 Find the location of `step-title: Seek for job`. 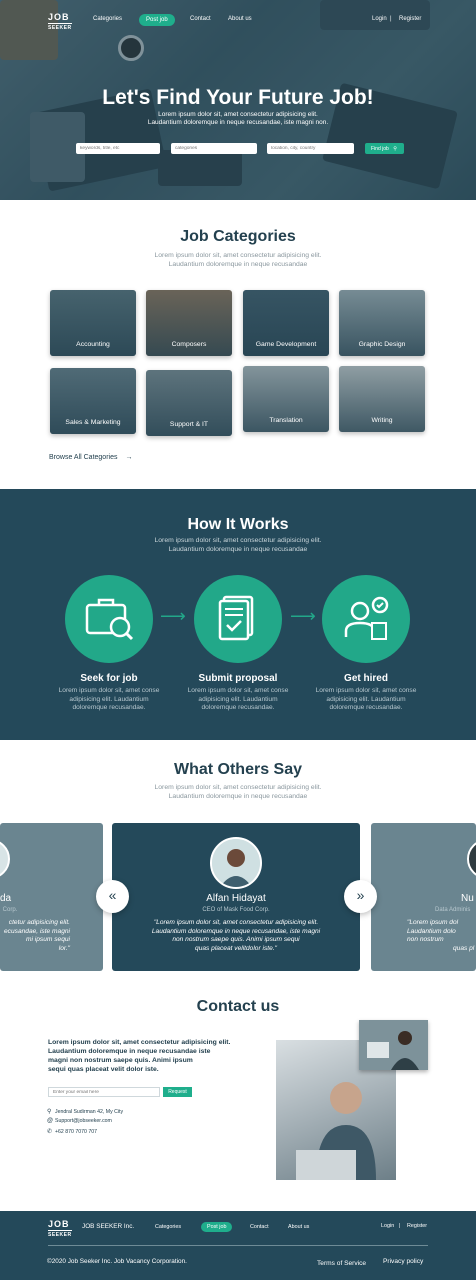

step-title: Seek for job is located at coordinates (109, 678).